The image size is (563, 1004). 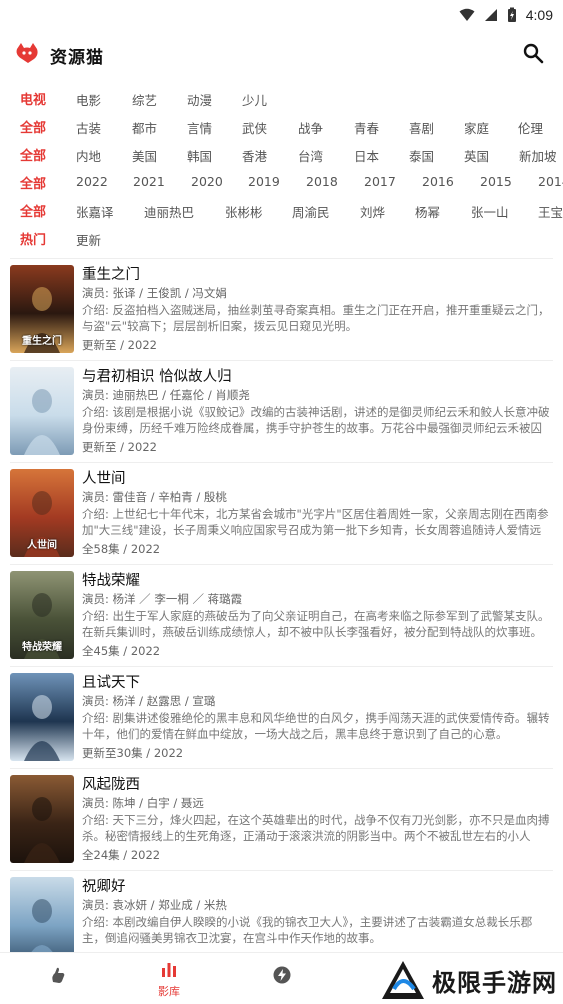 I want to click on filter-option: 战争, so click(x=310, y=127).